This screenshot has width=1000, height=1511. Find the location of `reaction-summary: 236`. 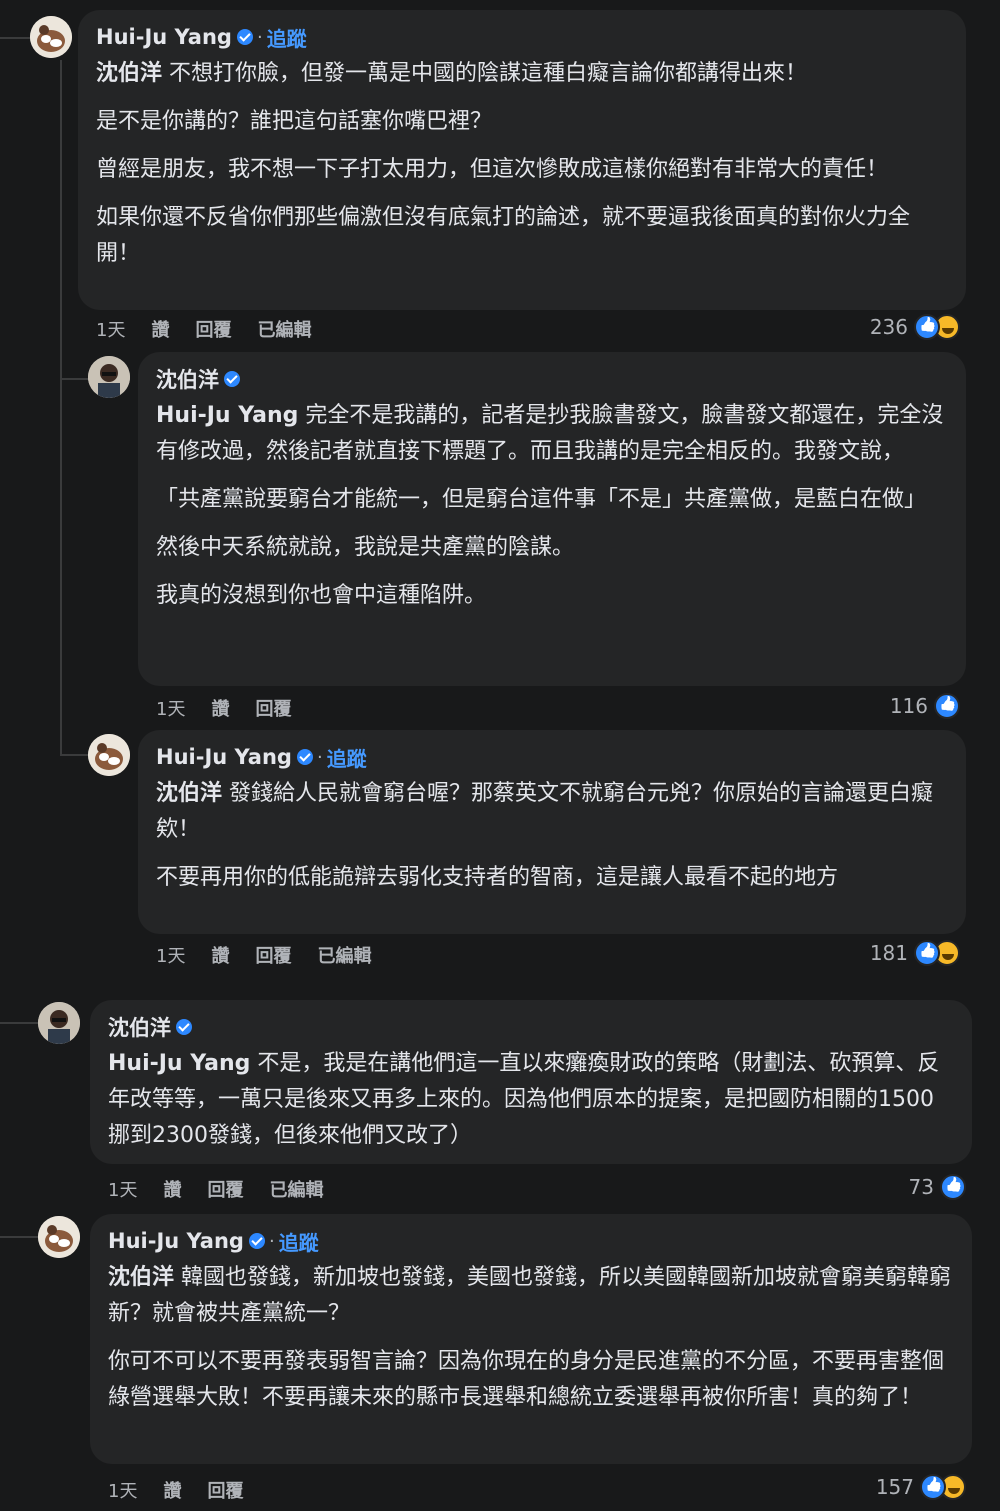

reaction-summary: 236 is located at coordinates (915, 327).